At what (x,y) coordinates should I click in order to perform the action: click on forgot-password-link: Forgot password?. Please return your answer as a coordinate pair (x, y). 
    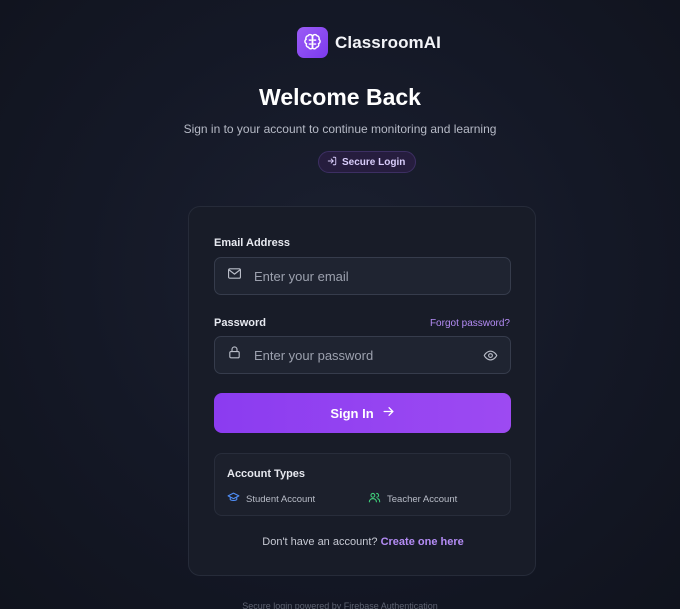
    Looking at the image, I should click on (470, 323).